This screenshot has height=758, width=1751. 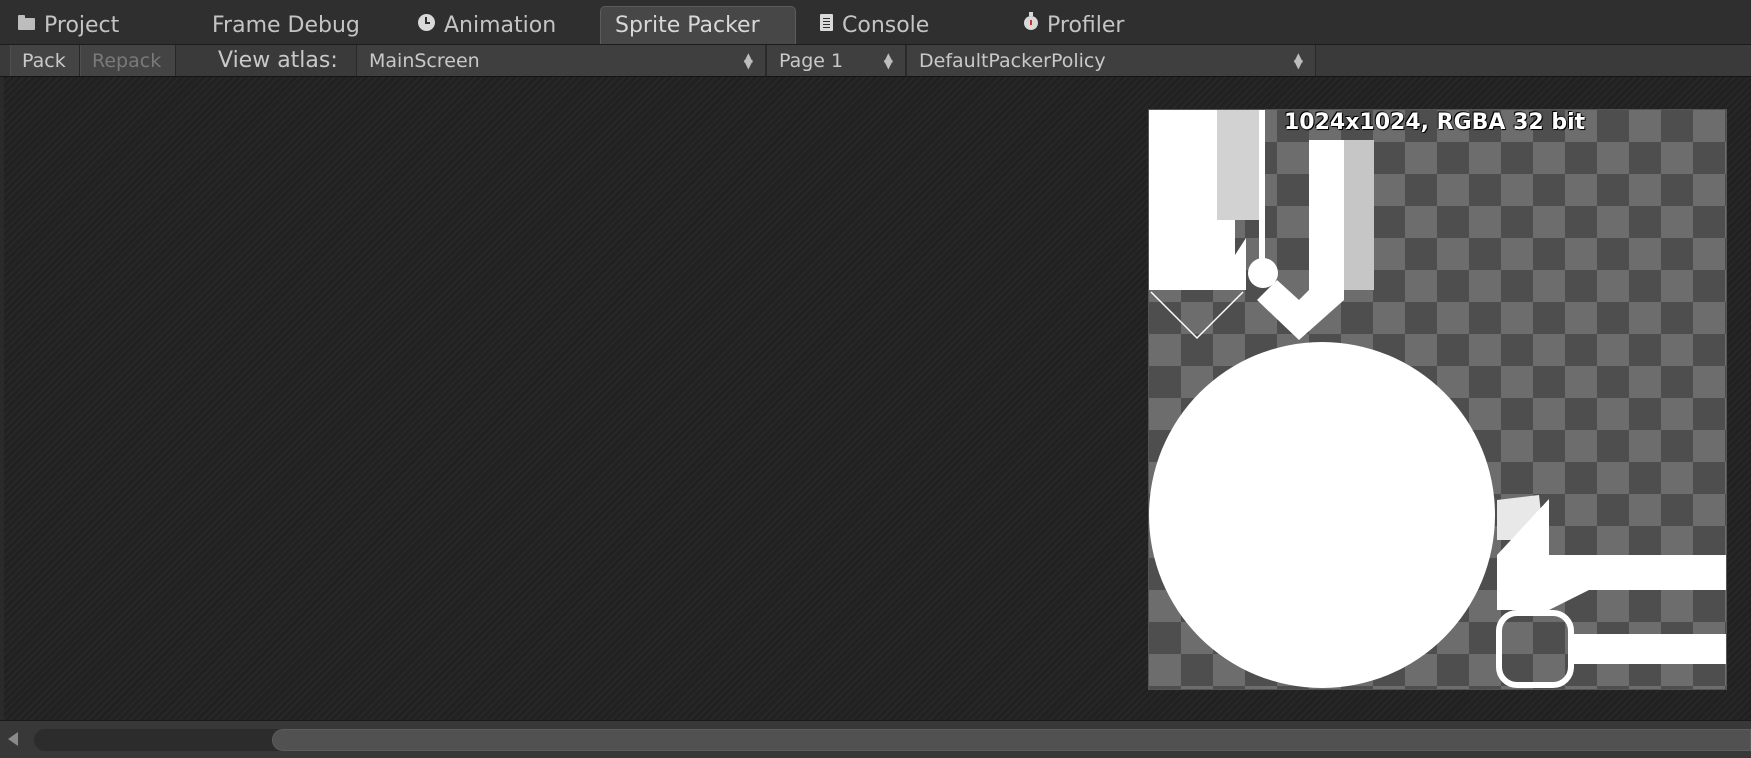 I want to click on packer-policy-dropdown: DefaultPackerPolicy ▲ ▼, so click(x=1111, y=60).